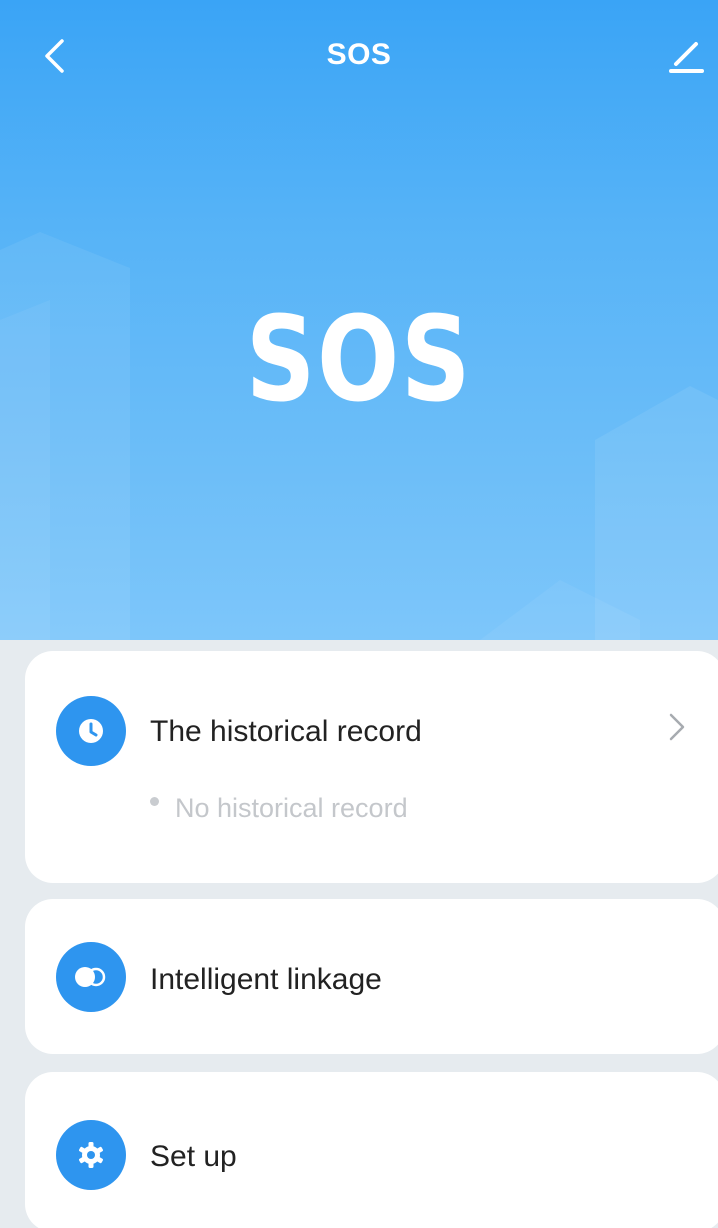  I want to click on clock-icon, so click(91, 731).